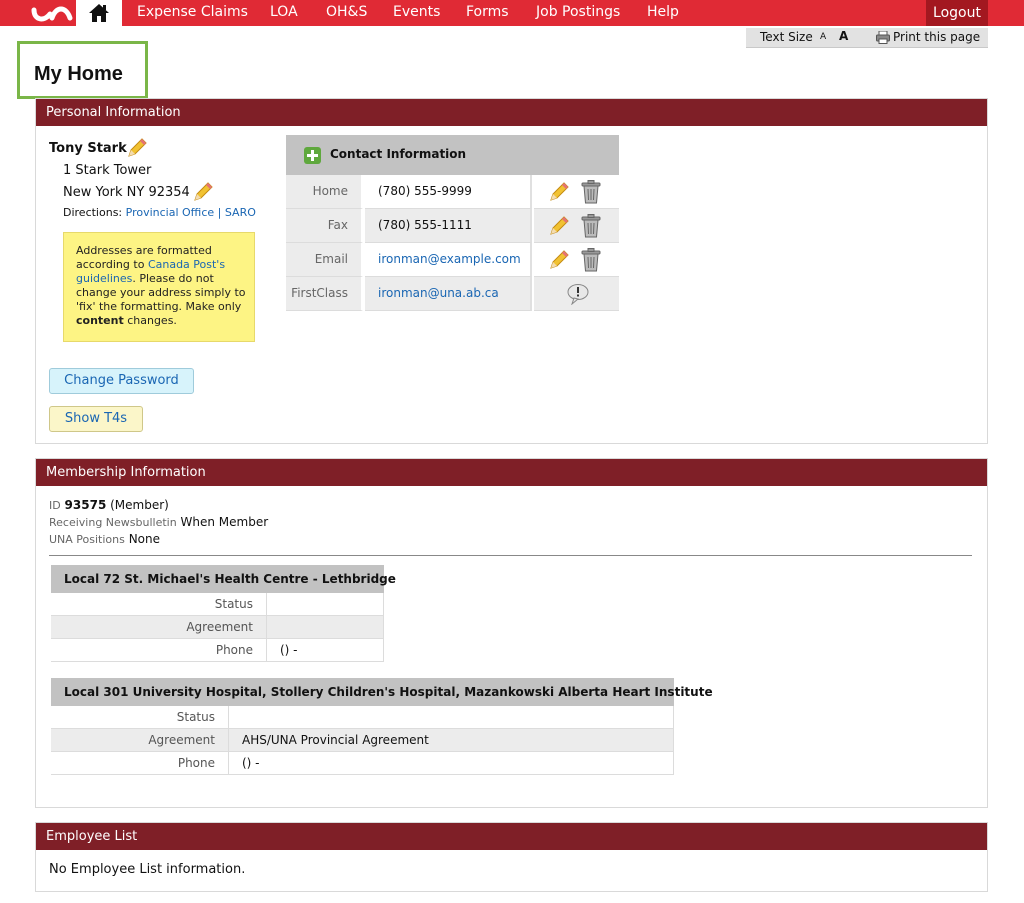 Image resolution: width=1024 pixels, height=903 pixels. I want to click on home-icon, so click(99, 13).